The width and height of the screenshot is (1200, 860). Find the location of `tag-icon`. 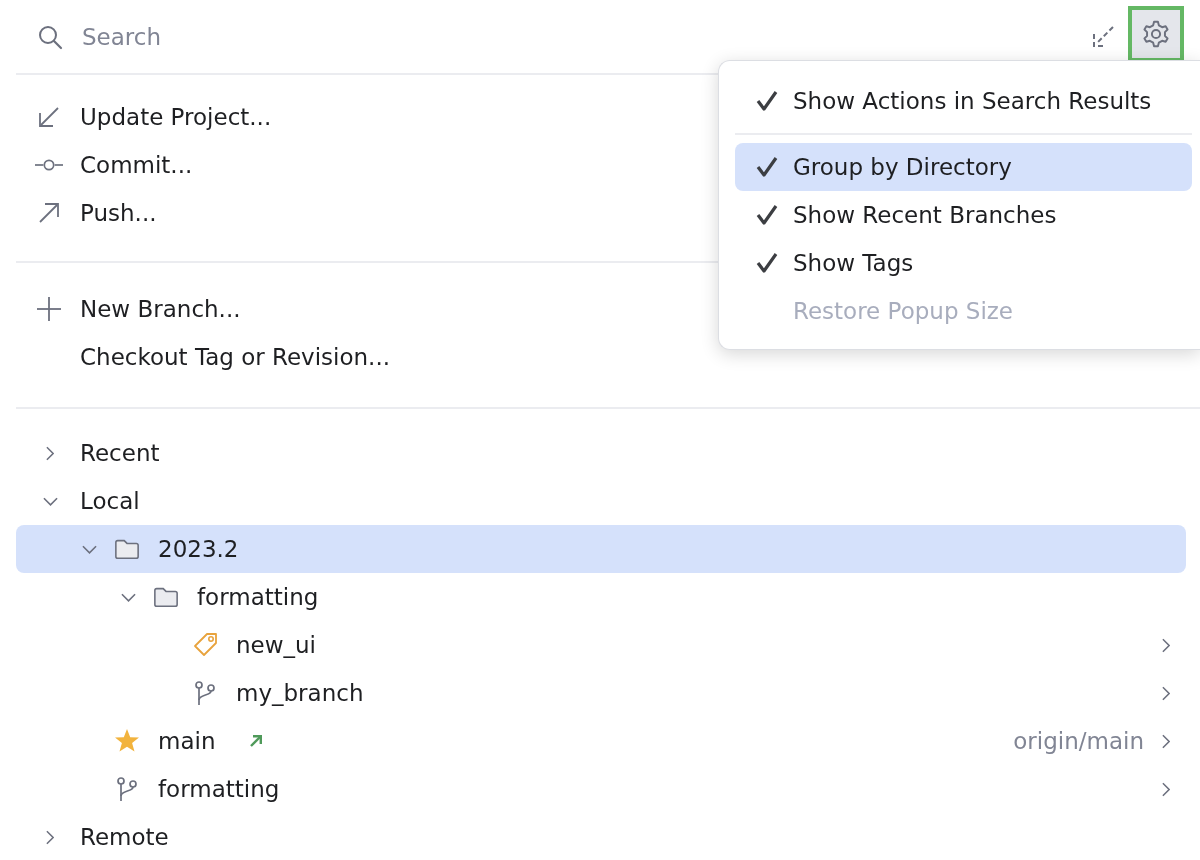

tag-icon is located at coordinates (205, 645).